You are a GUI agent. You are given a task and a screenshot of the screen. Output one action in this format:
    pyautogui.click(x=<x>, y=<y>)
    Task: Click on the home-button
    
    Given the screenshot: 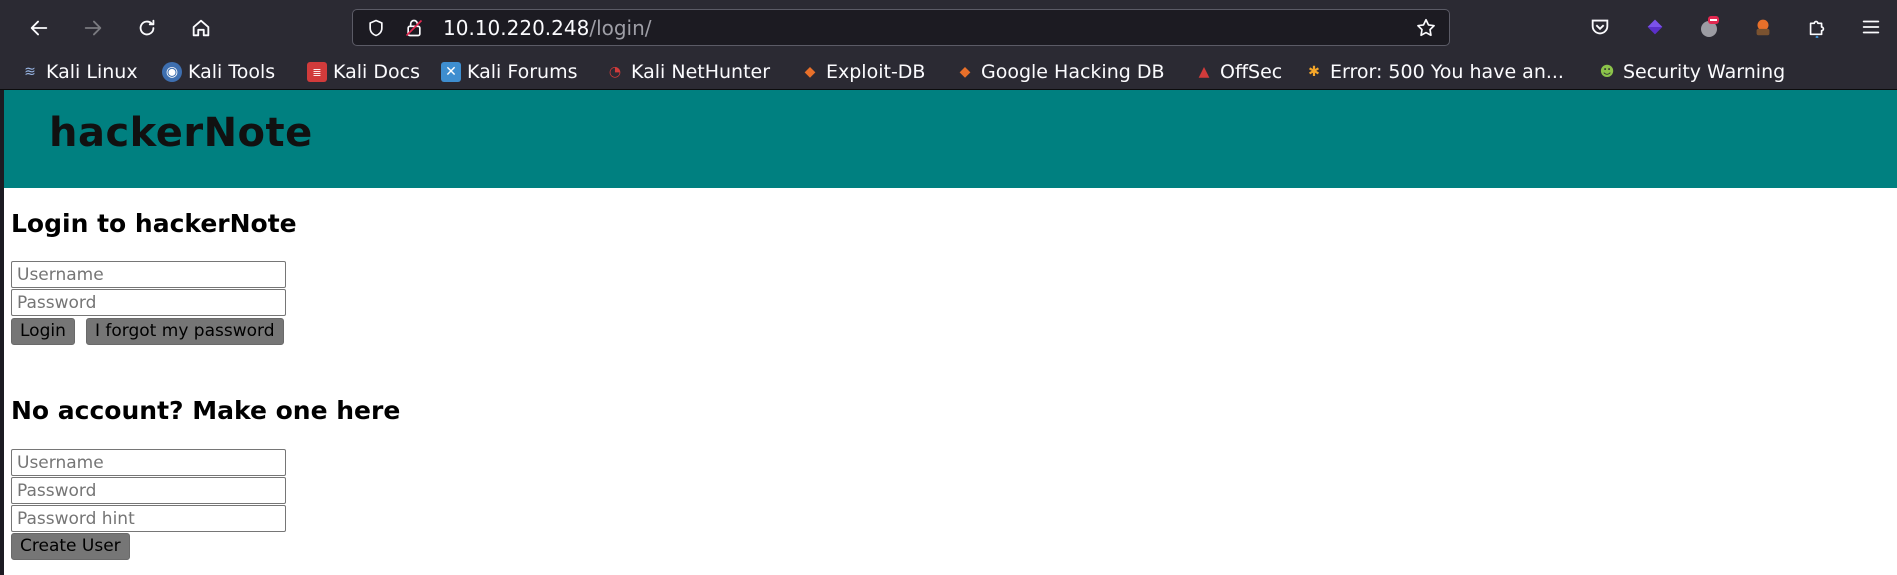 What is the action you would take?
    pyautogui.click(x=201, y=28)
    